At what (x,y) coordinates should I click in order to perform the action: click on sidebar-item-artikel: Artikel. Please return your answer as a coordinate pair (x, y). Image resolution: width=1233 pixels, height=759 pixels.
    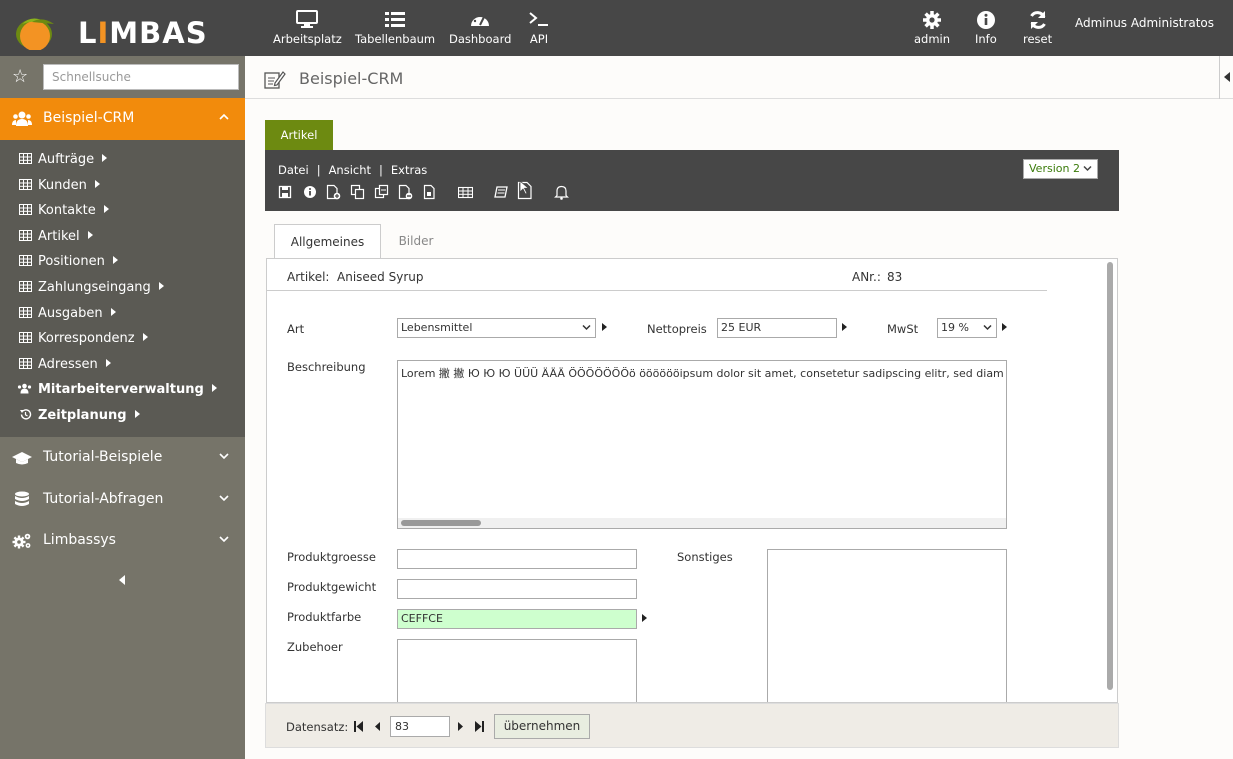
    Looking at the image, I should click on (56, 239).